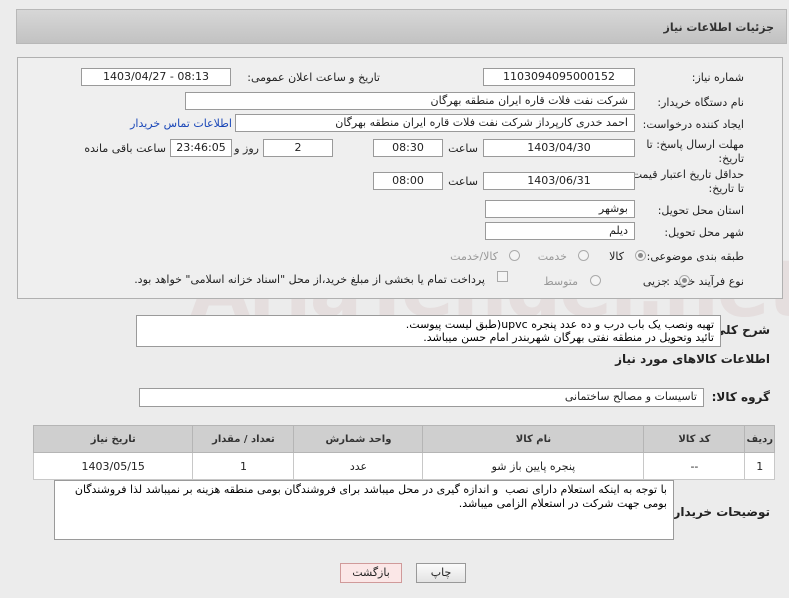 This screenshot has height=598, width=789. I want to click on process-option-medium: متوسط, so click(560, 281).